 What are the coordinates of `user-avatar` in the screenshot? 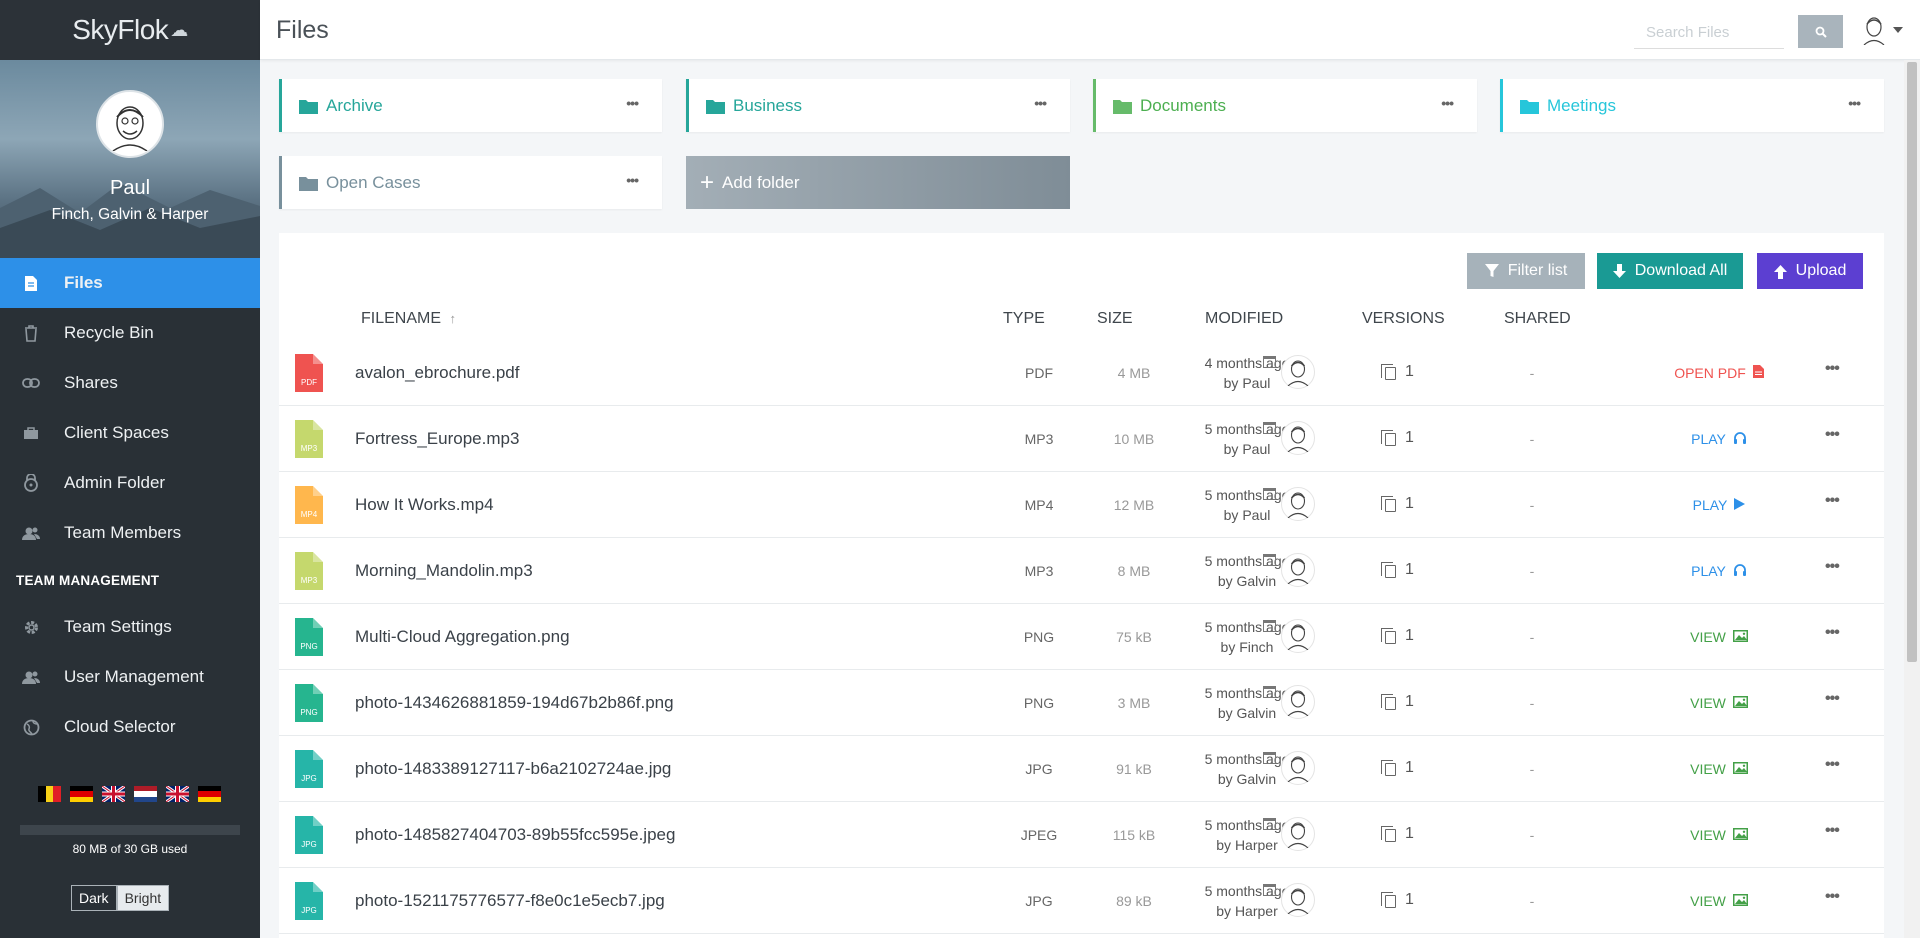 It's located at (1874, 30).